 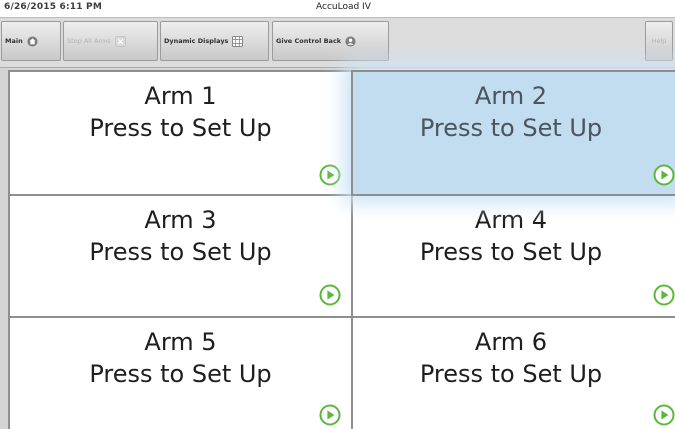 I want to click on home-icon, so click(x=32, y=41).